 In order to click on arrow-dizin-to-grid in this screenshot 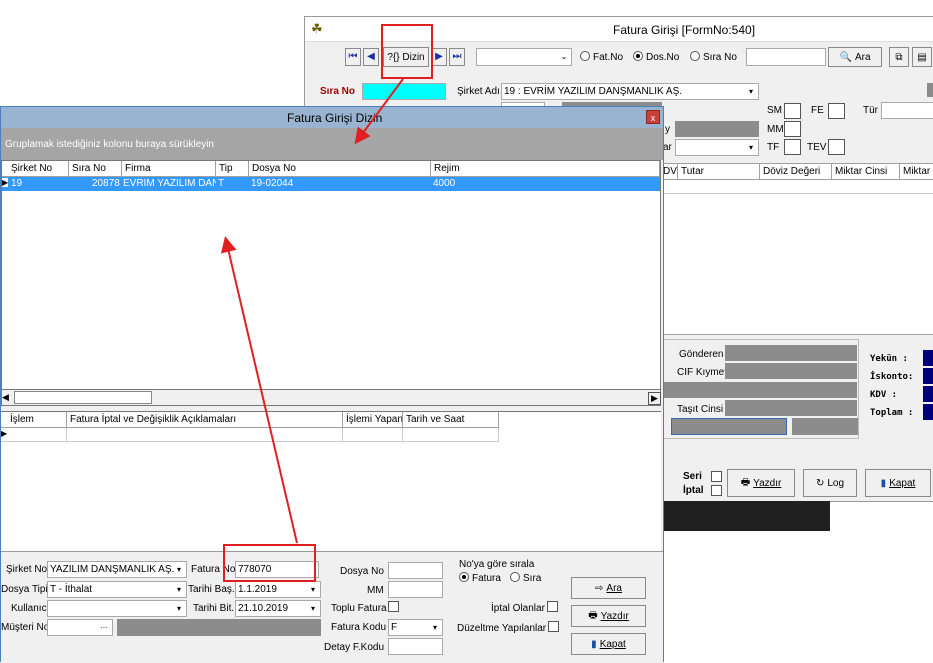, I will do `click(379, 111)`.